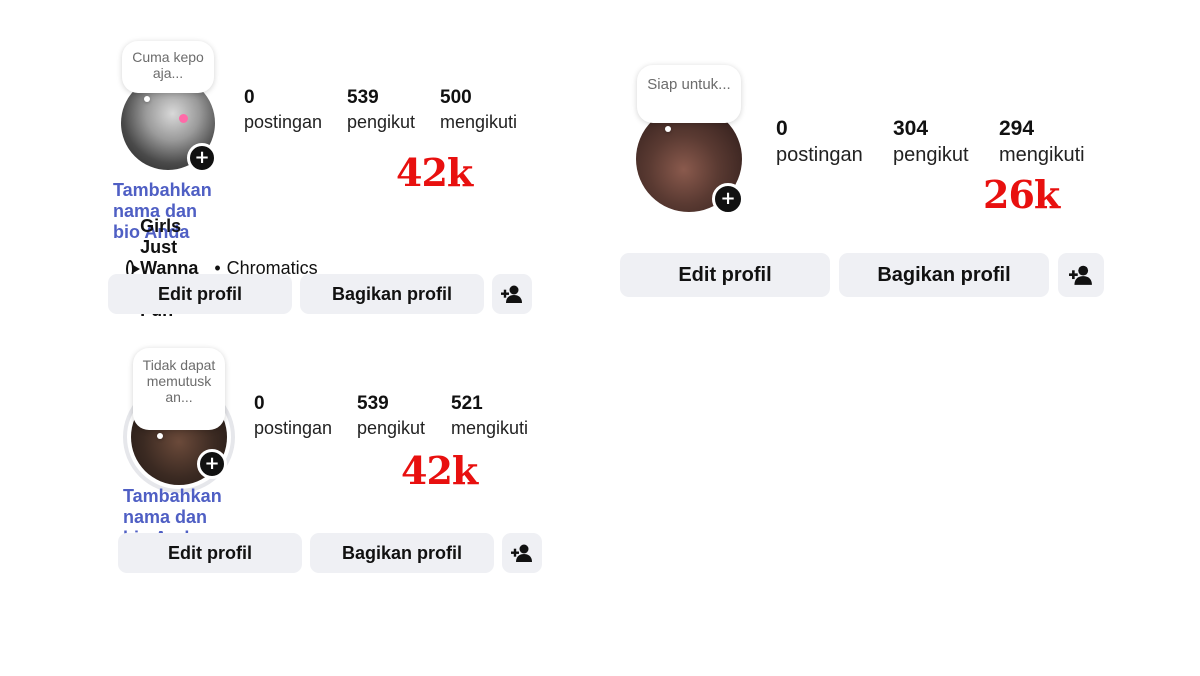 The width and height of the screenshot is (1200, 676). I want to click on follower-overlay-text: 26k, so click(1021, 194).